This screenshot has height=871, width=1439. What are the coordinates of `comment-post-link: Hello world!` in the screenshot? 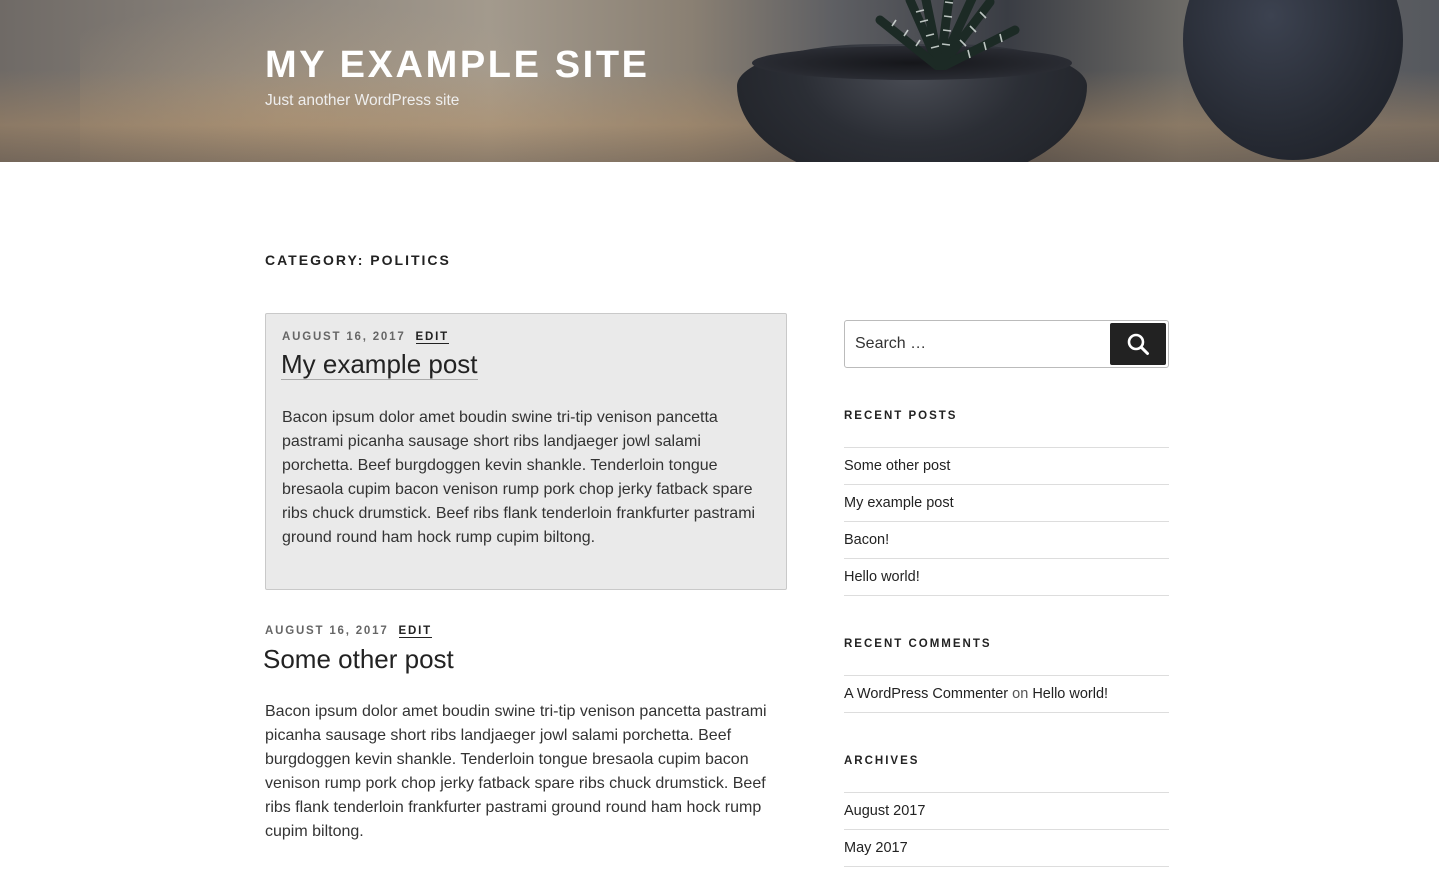 It's located at (1070, 694).